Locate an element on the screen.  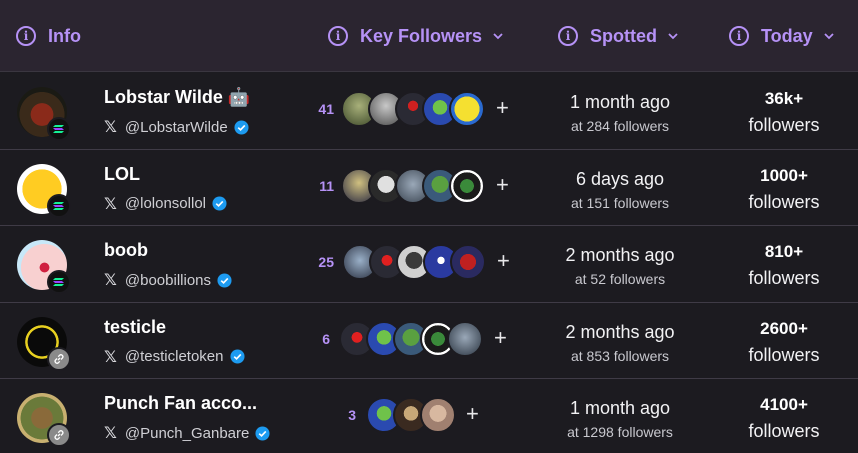
account-handle: @Punch_Ganbare is located at coordinates (187, 433).